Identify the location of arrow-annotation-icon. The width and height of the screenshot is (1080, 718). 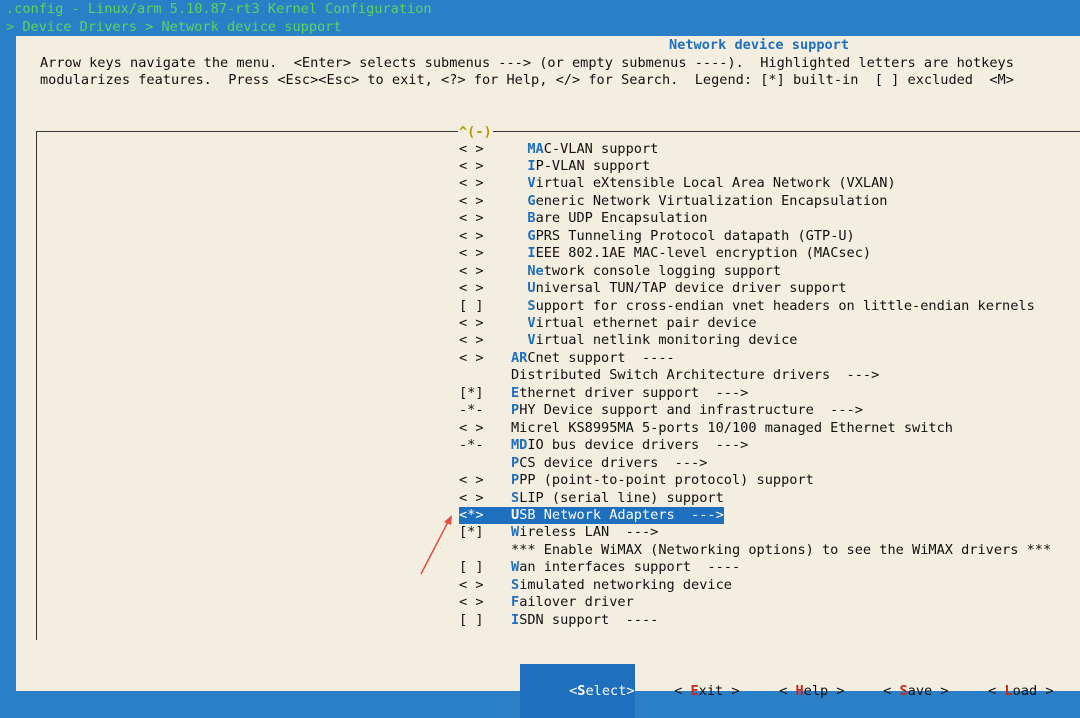
(436, 545).